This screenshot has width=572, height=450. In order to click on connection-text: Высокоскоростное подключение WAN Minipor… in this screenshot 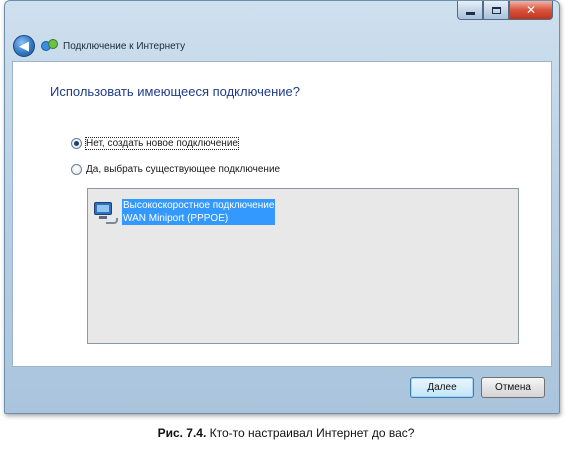, I will do `click(199, 212)`.